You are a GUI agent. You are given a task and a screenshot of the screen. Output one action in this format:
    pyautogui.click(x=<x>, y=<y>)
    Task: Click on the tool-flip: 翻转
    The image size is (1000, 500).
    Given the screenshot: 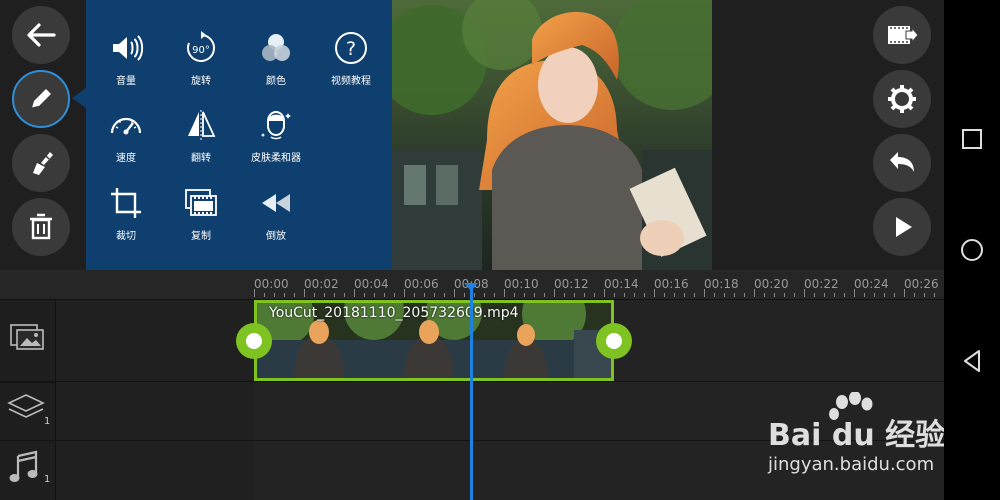 What is the action you would take?
    pyautogui.click(x=201, y=140)
    